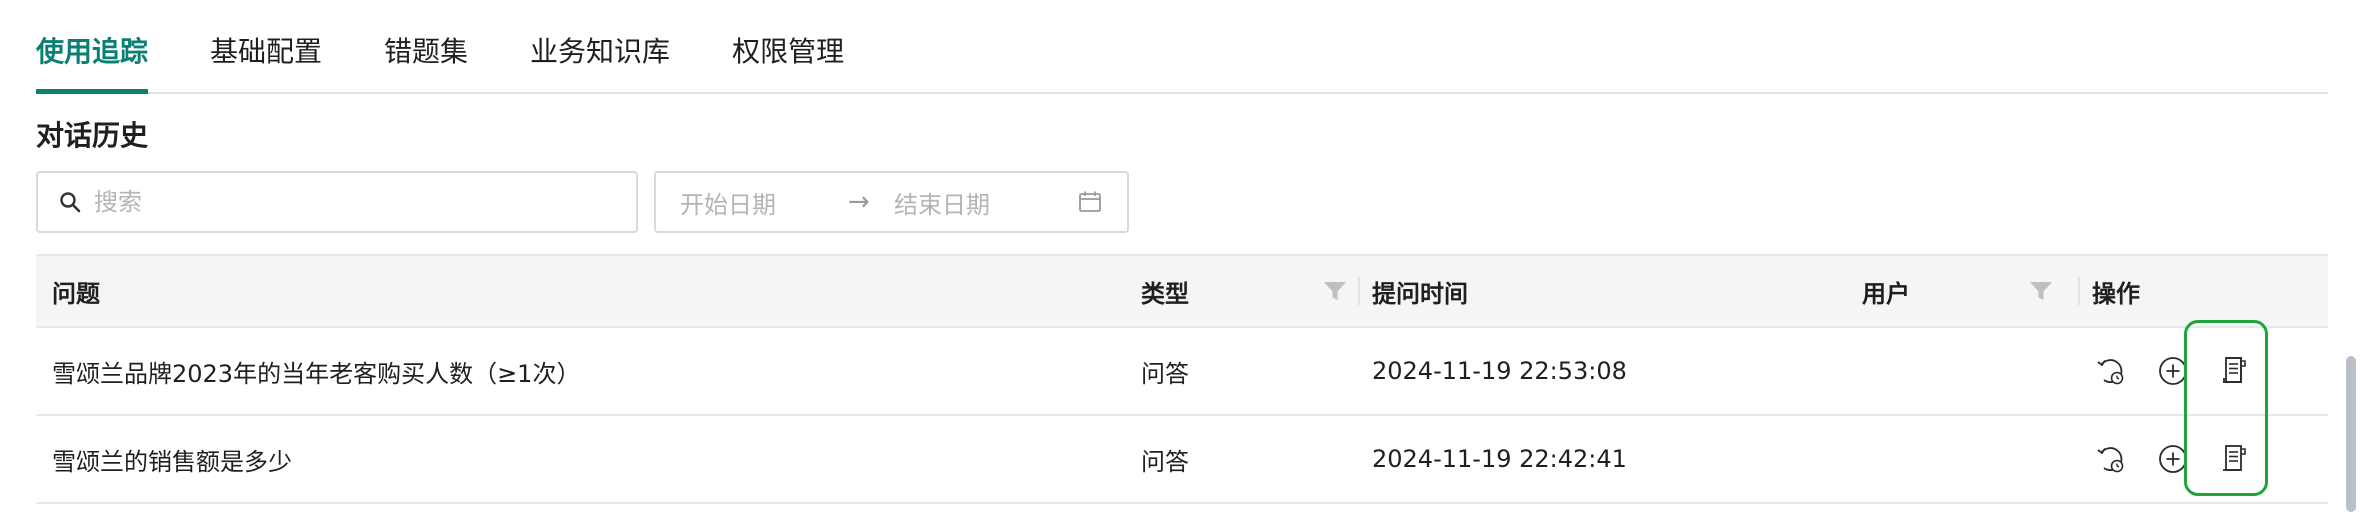 This screenshot has height=512, width=2360. I want to click on table-header: 问题 类型 提问时间 用户 操作, so click(1182, 291).